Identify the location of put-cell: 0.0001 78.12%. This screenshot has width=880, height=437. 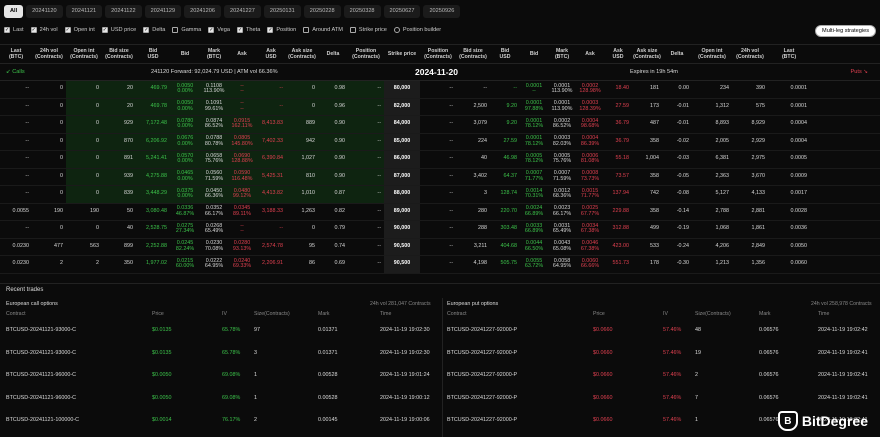
(534, 124).